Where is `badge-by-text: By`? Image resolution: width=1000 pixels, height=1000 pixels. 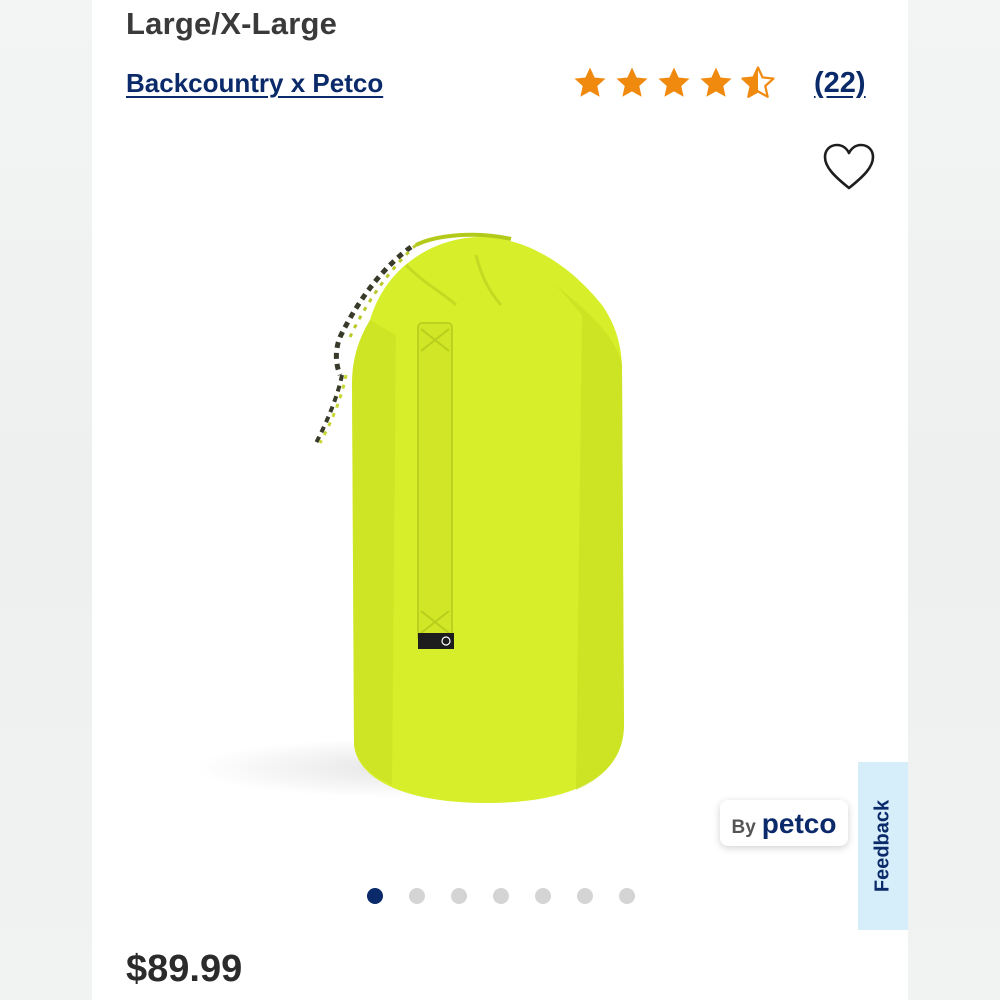 badge-by-text: By is located at coordinates (743, 827).